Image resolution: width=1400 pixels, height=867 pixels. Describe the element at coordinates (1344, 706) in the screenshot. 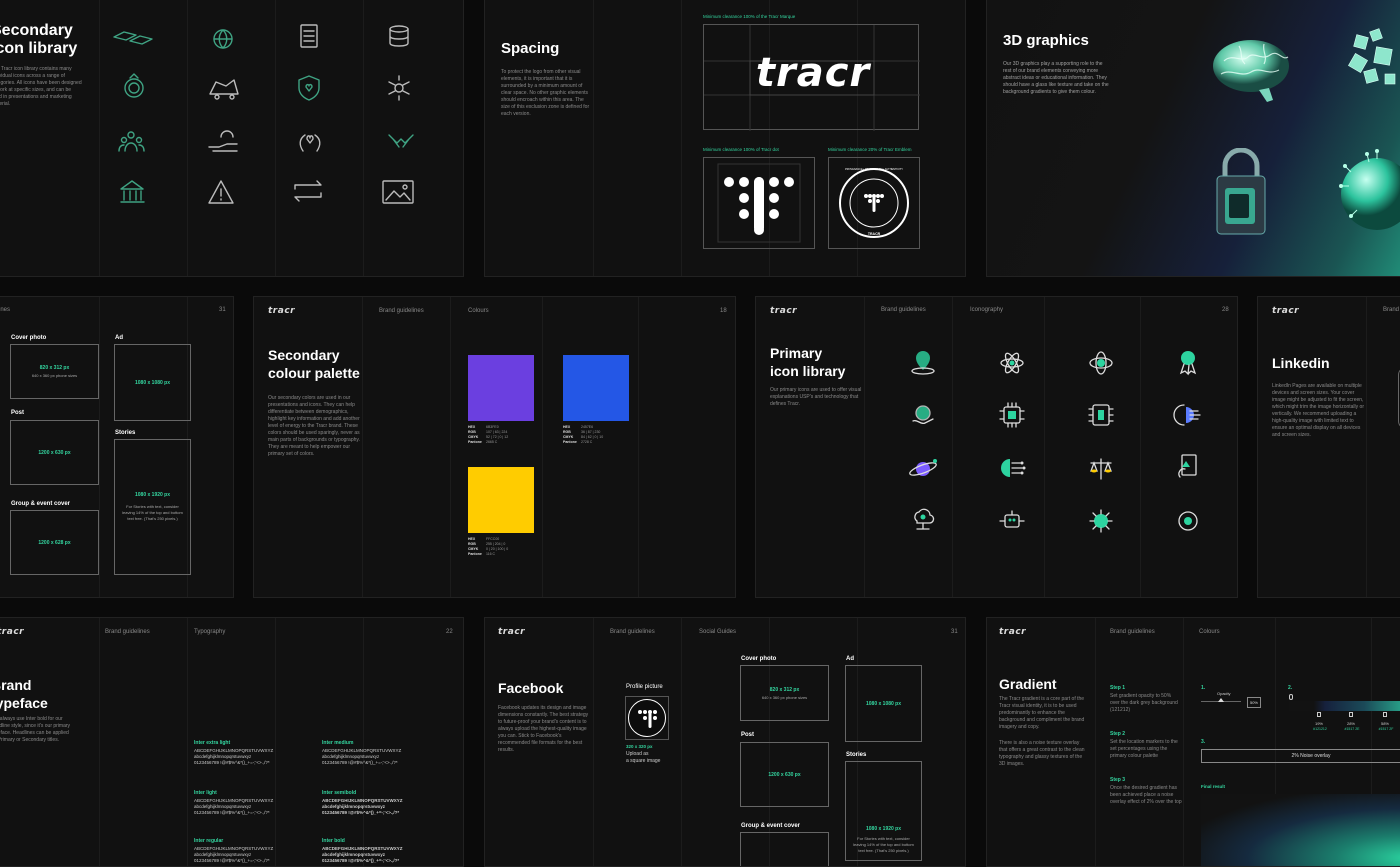

I see `gradient-bar` at that location.